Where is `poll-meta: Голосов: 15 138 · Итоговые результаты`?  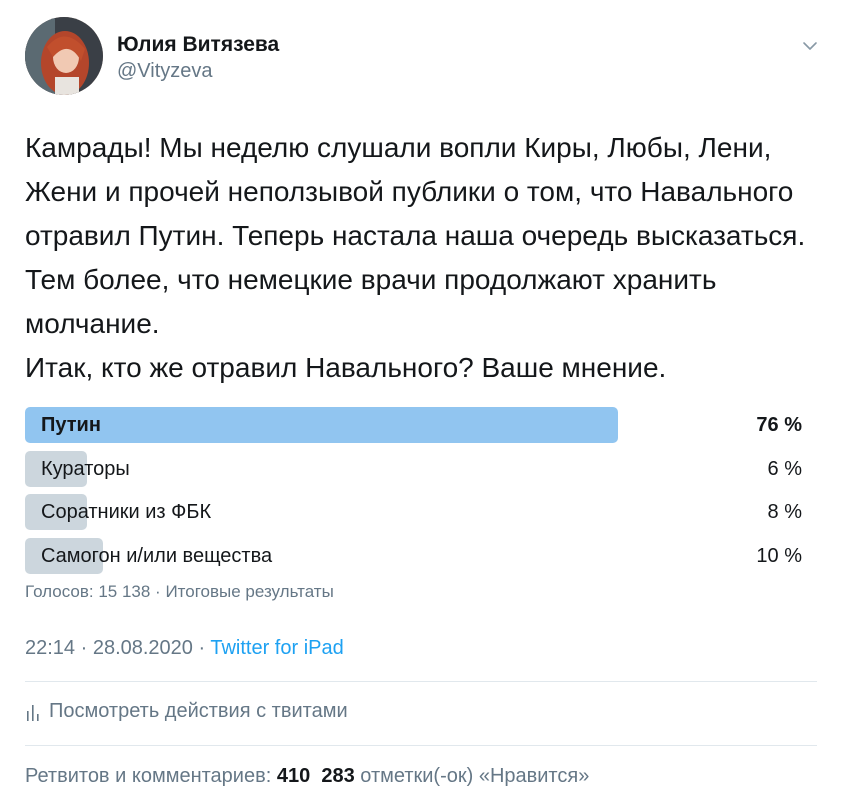 poll-meta: Голосов: 15 138 · Итоговые результаты is located at coordinates (179, 591).